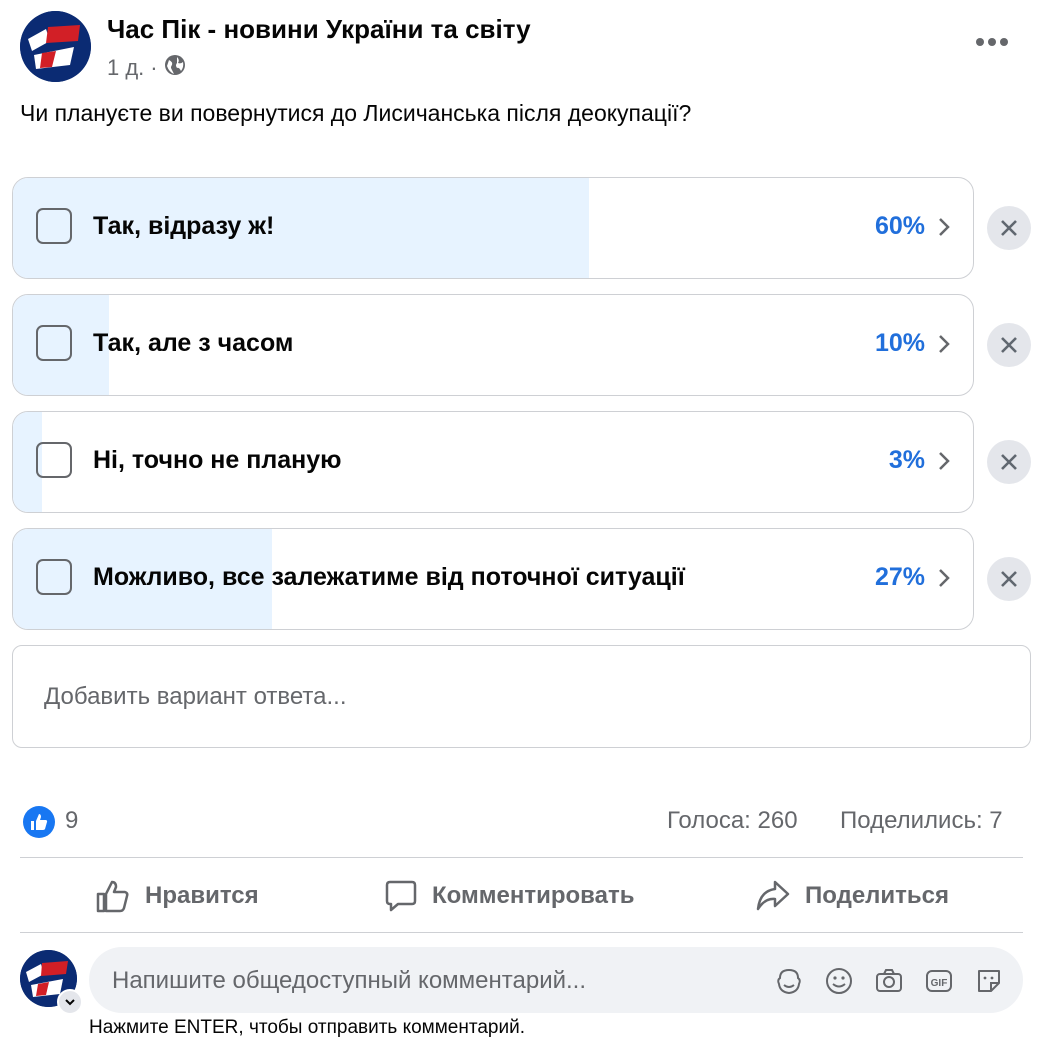 The height and width of the screenshot is (1050, 1048). What do you see at coordinates (839, 981) in the screenshot?
I see `emoji-icon` at bounding box center [839, 981].